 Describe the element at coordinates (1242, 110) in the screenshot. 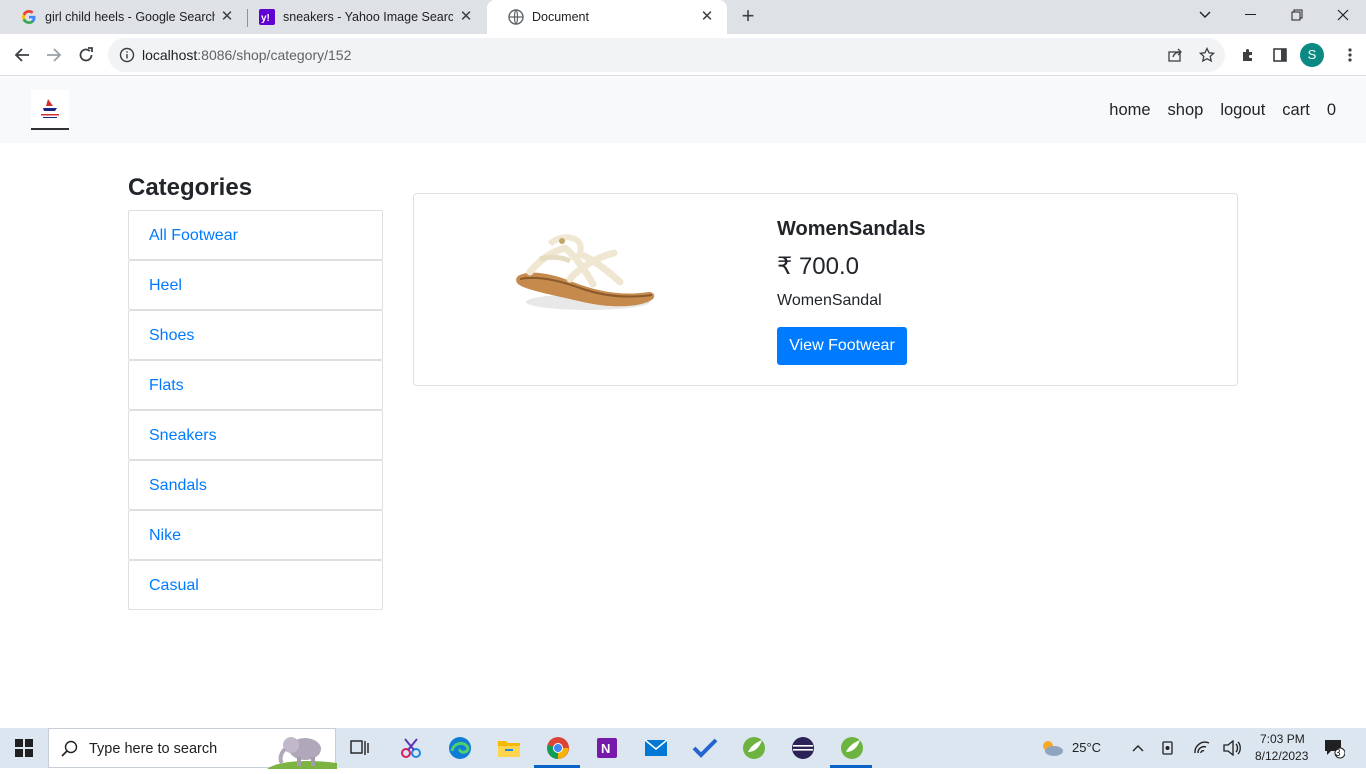

I see `nav-logout-link: logout` at that location.